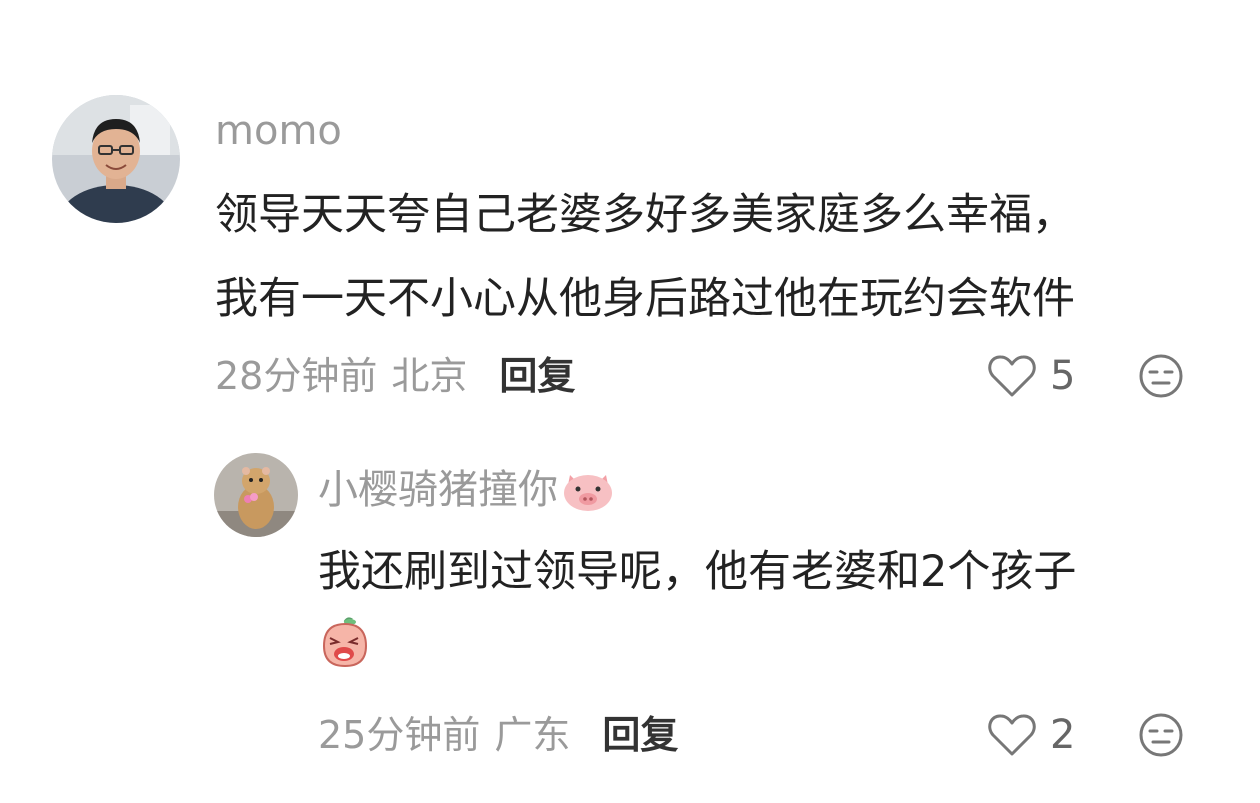 The width and height of the screenshot is (1260, 803). I want to click on crying-peach-emoji, so click(345, 643).